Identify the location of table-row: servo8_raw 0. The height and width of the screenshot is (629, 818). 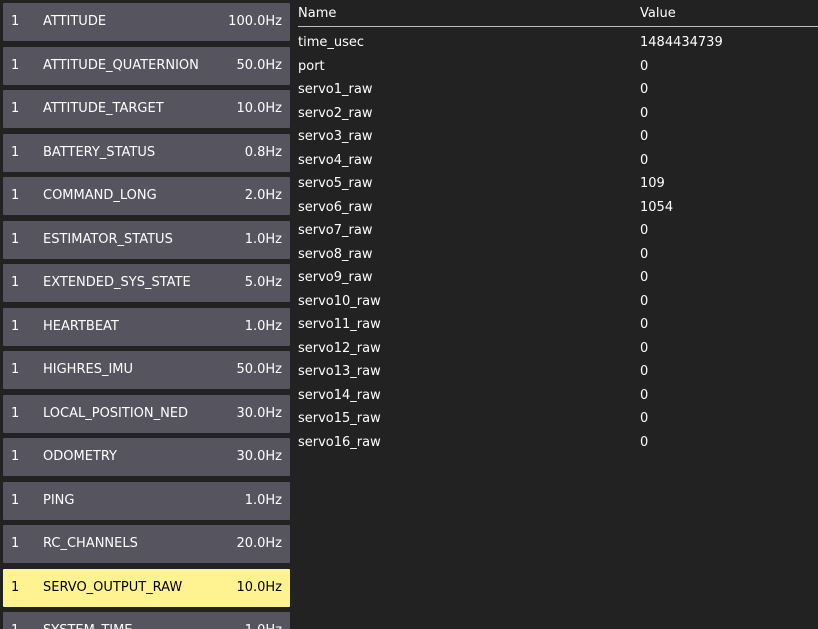
(558, 257).